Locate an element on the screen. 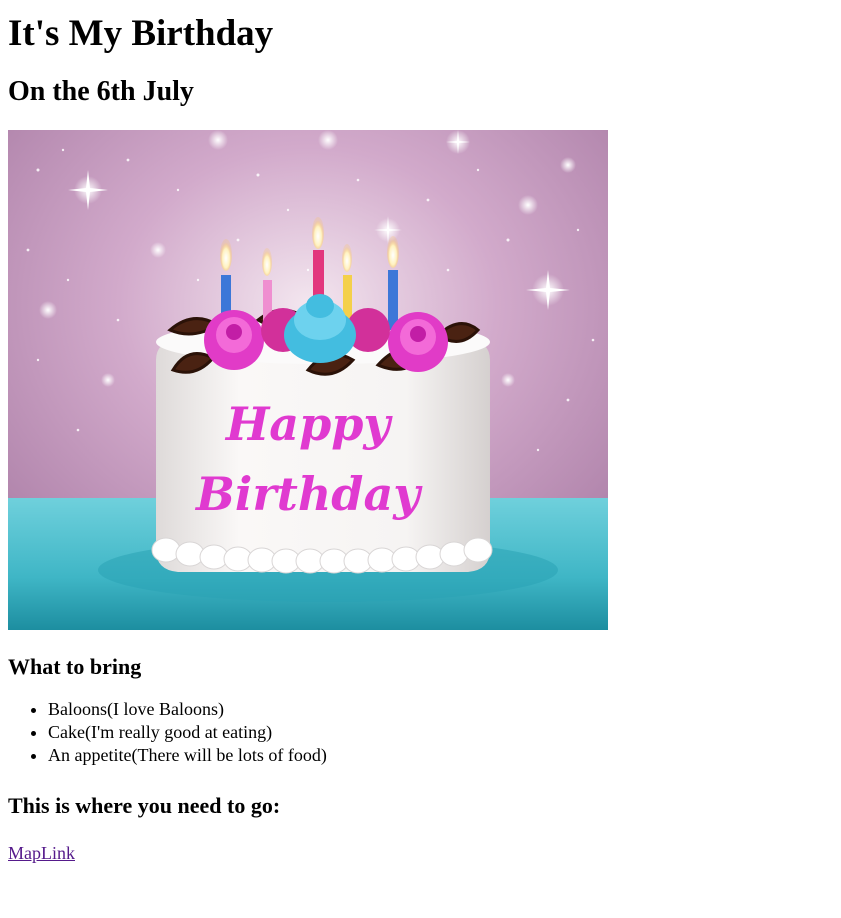 The width and height of the screenshot is (841, 918). bring-heading: What to bring is located at coordinates (75, 666).